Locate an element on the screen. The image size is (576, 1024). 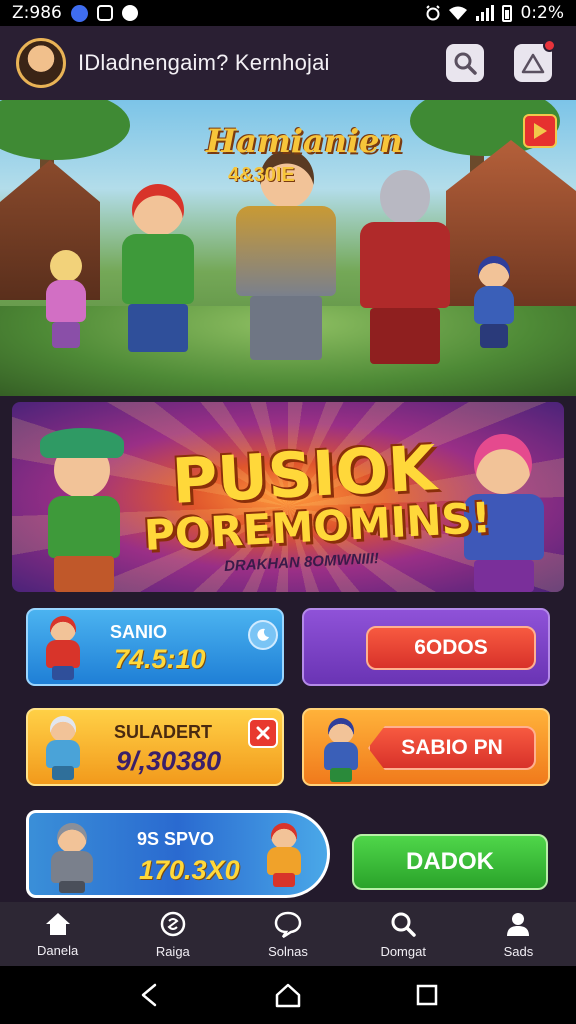
nav-label: Sads is located at coordinates (518, 951).